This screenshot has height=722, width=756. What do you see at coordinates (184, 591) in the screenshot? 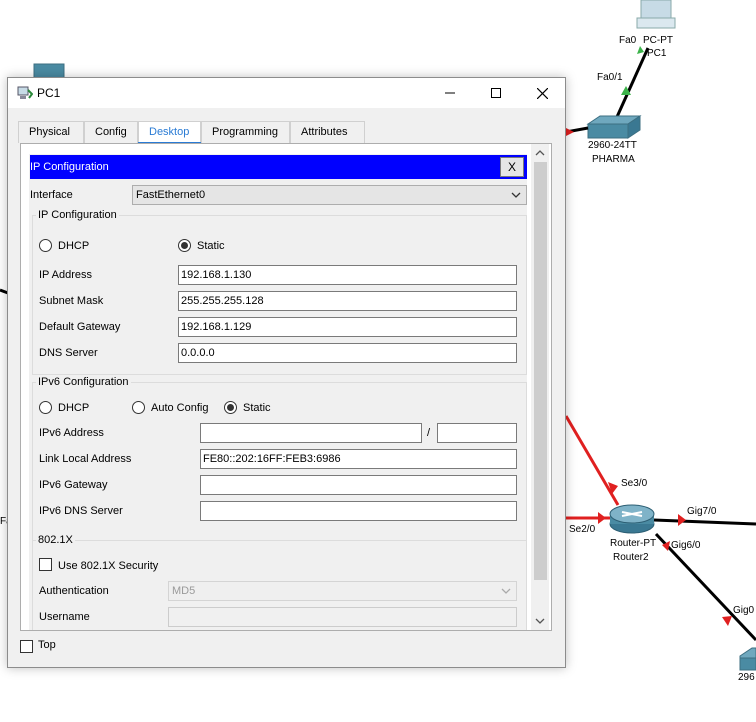
I see `authentication-value: MD5` at bounding box center [184, 591].